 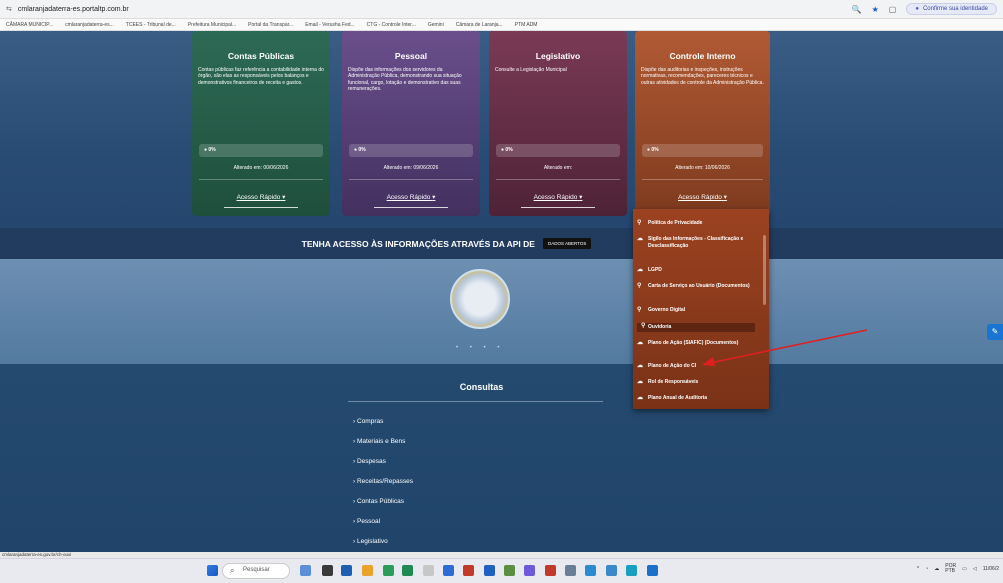 I want to click on calendar-icon, so click(x=611, y=570).